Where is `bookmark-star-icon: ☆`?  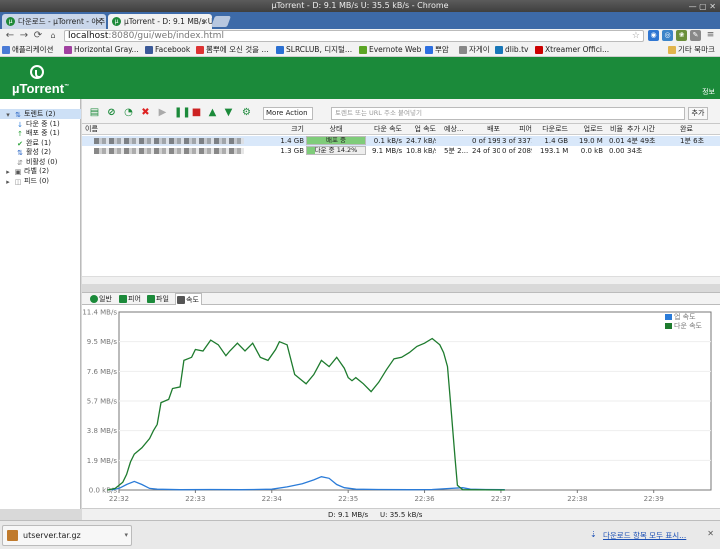
bookmark-star-icon: ☆ is located at coordinates (636, 36).